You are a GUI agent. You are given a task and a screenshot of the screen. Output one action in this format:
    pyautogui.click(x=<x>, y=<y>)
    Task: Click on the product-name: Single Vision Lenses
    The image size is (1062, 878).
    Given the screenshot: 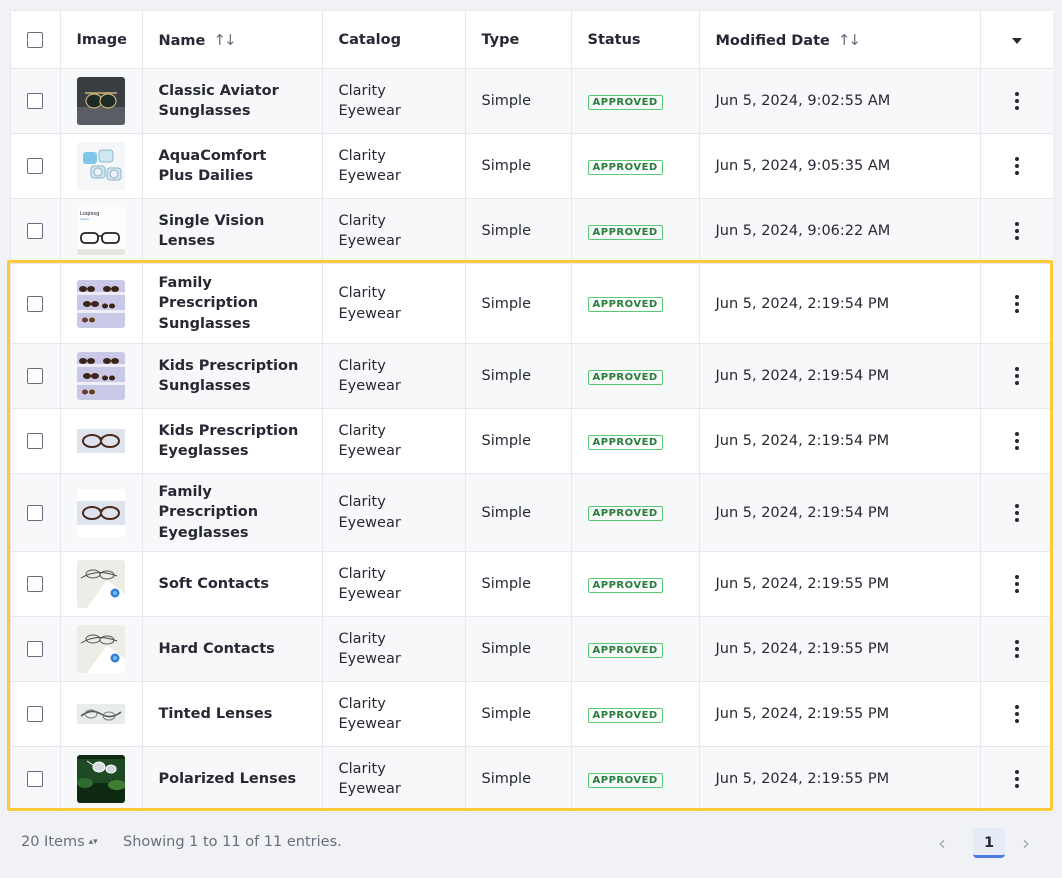 What is the action you would take?
    pyautogui.click(x=232, y=231)
    